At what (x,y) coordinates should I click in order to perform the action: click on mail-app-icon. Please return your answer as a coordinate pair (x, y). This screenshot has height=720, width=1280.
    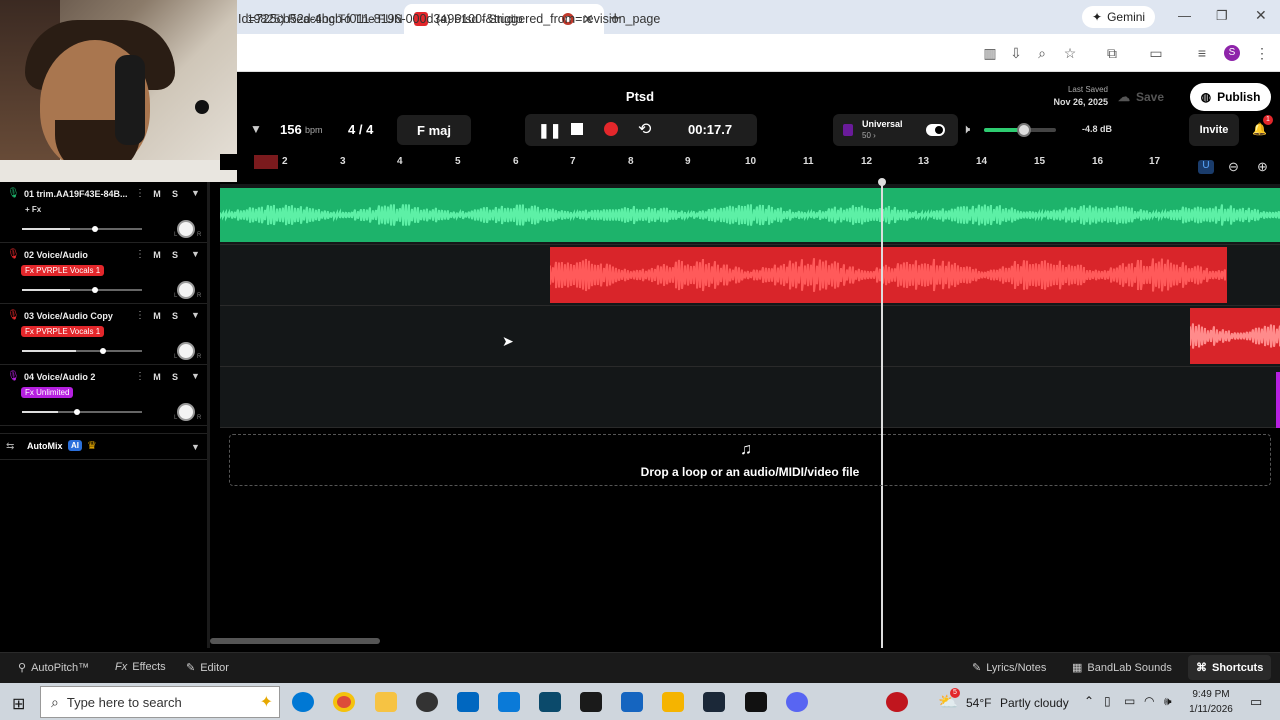
    Looking at the image, I should click on (509, 702).